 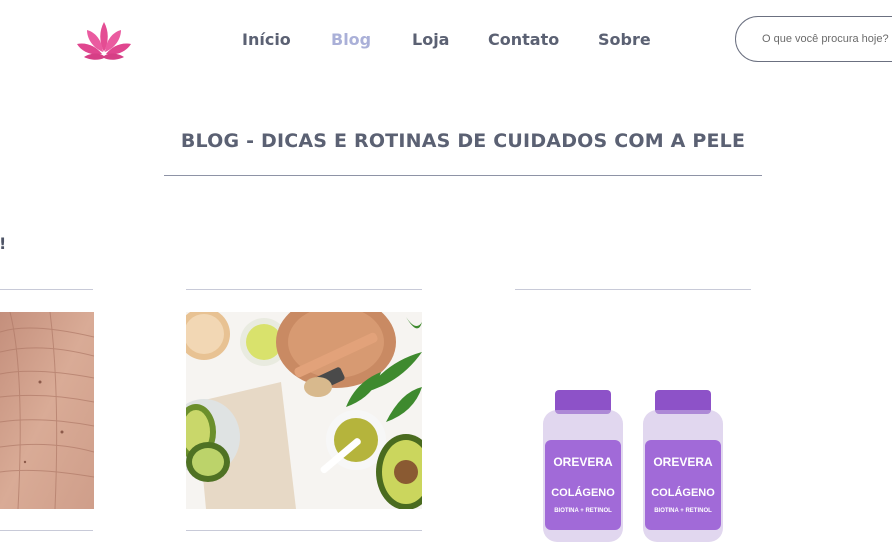 I want to click on search-input, so click(x=826, y=39).